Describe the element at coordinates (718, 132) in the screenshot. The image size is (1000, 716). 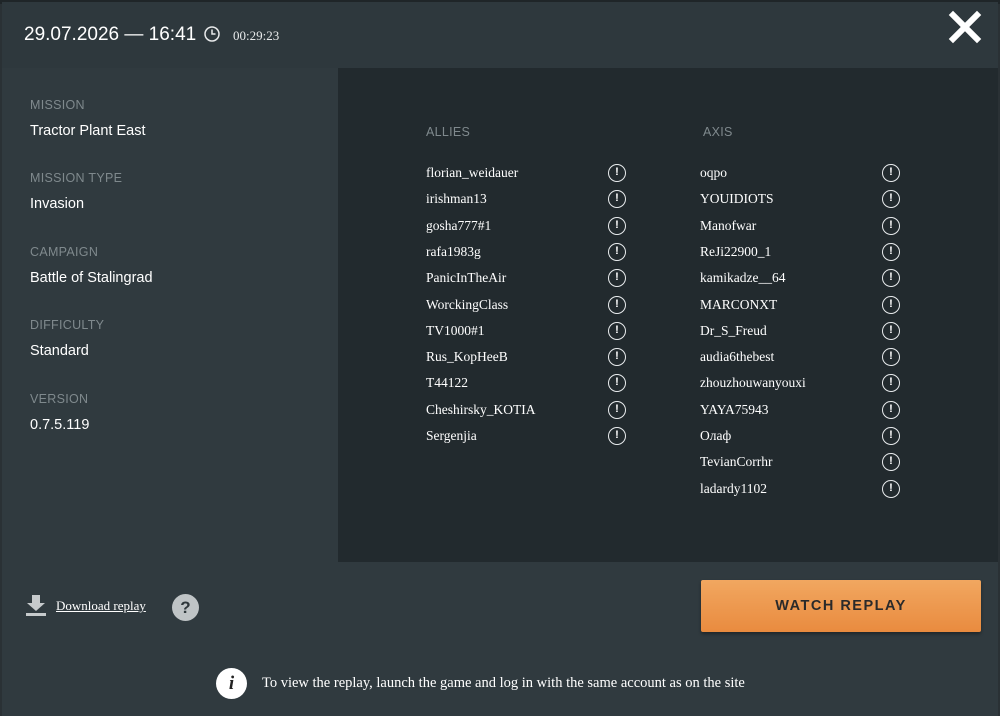
I see `axis-title: AXIS` at that location.